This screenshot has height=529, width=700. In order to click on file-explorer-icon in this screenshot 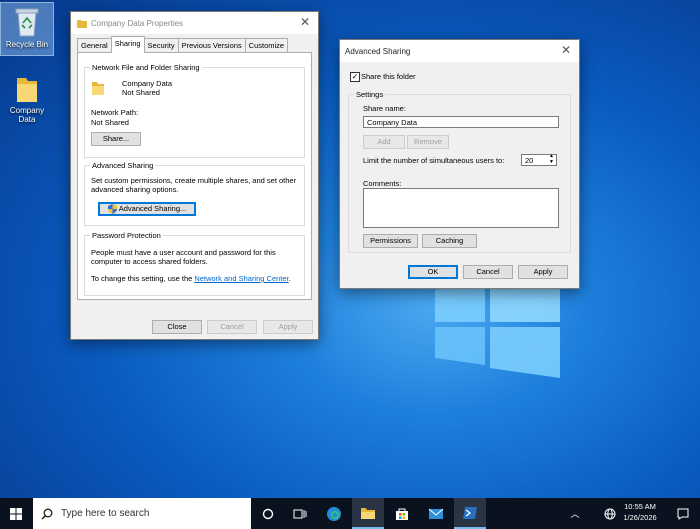, I will do `click(368, 513)`.